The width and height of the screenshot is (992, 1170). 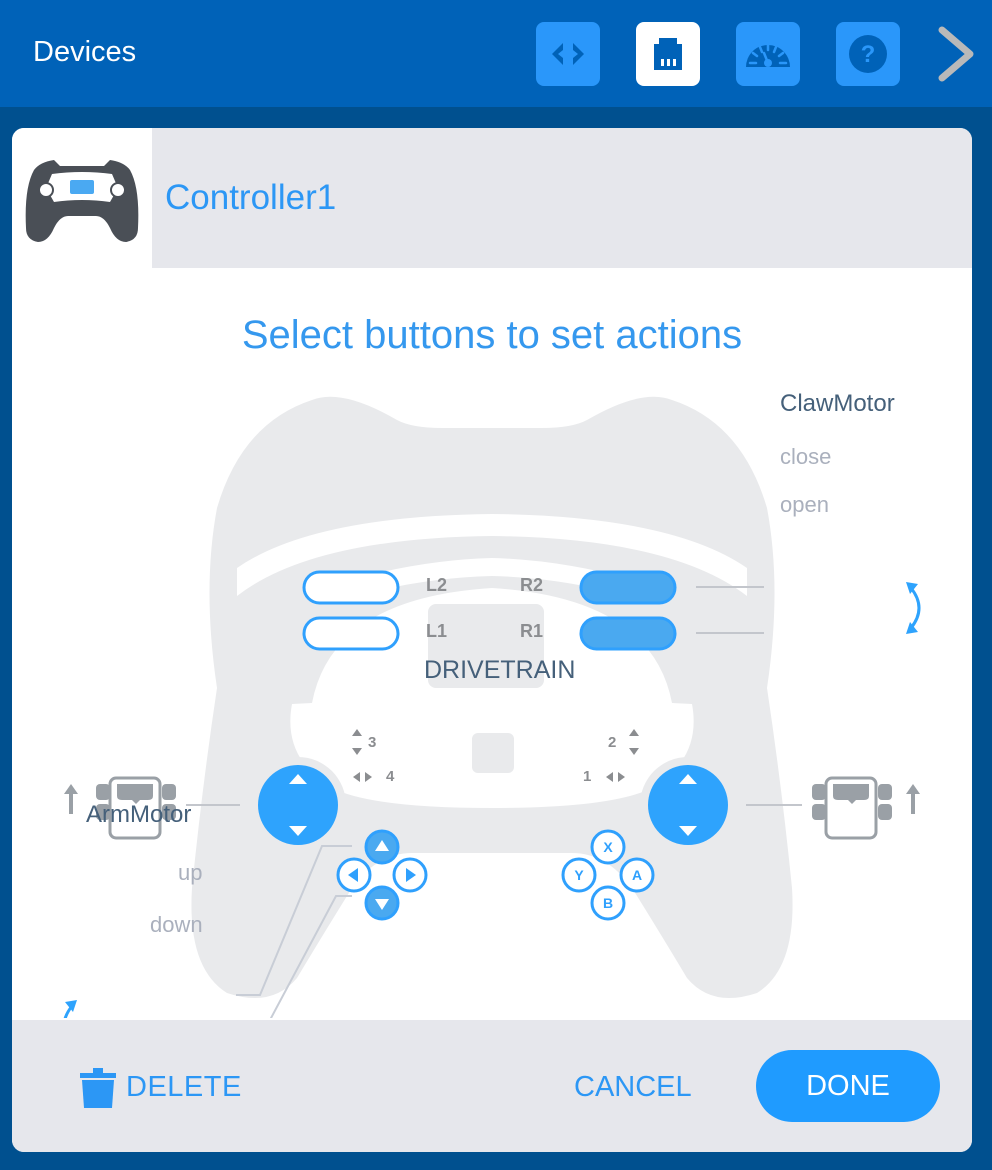 What do you see at coordinates (250, 198) in the screenshot?
I see `device-name: Controller1` at bounding box center [250, 198].